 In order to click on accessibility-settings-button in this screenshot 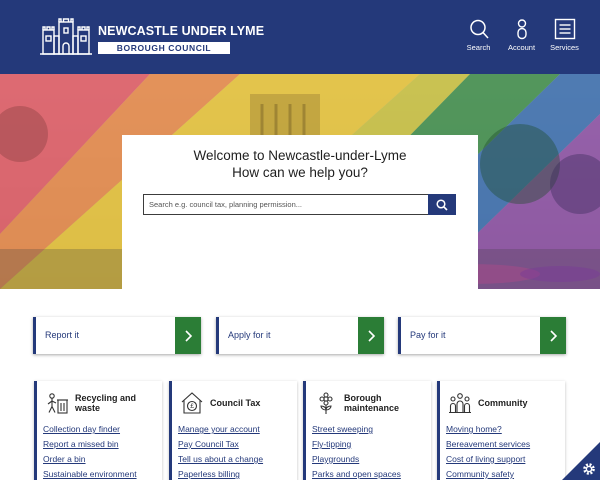, I will do `click(581, 461)`.